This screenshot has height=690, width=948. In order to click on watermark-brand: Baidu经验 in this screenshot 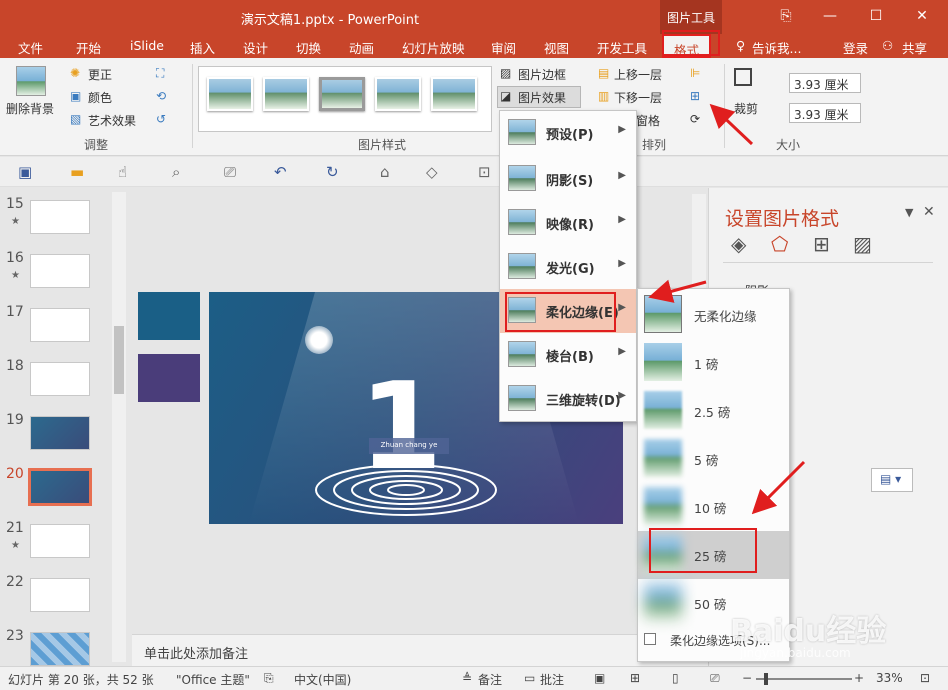, I will do `click(808, 631)`.